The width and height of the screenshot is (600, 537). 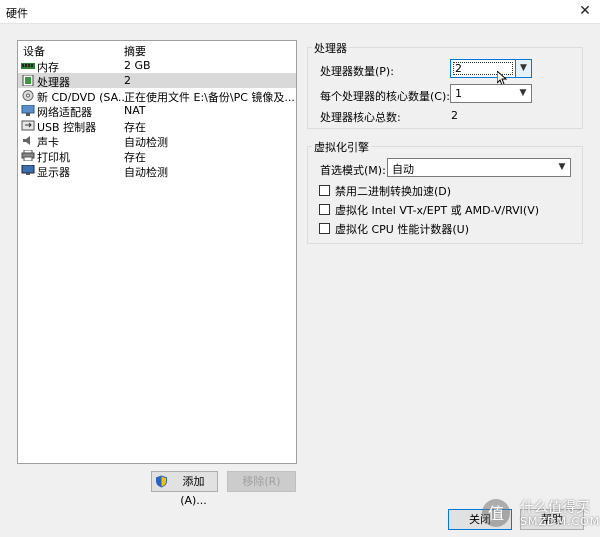 I want to click on cd-dvd-icon, so click(x=28, y=95).